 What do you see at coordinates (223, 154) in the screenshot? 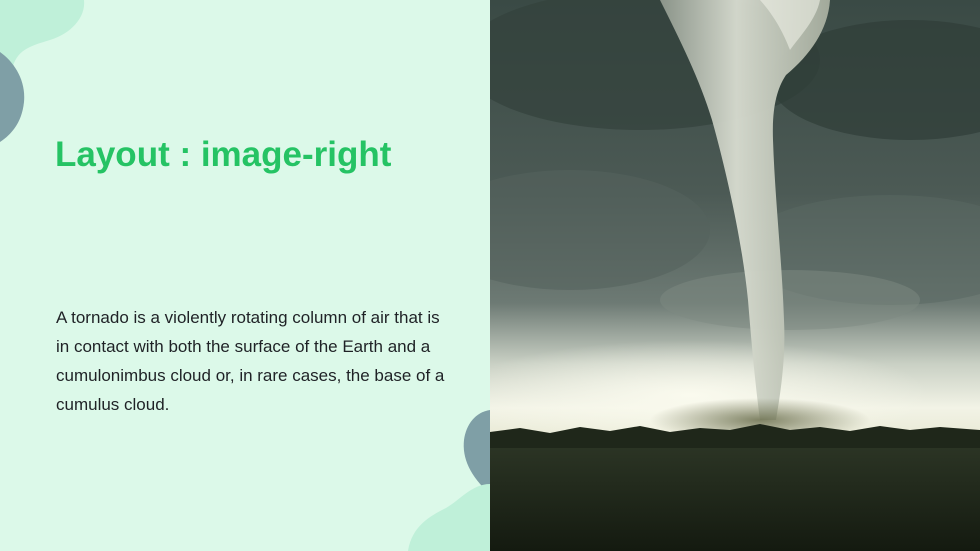
I see `page-title: Layout : image-right` at bounding box center [223, 154].